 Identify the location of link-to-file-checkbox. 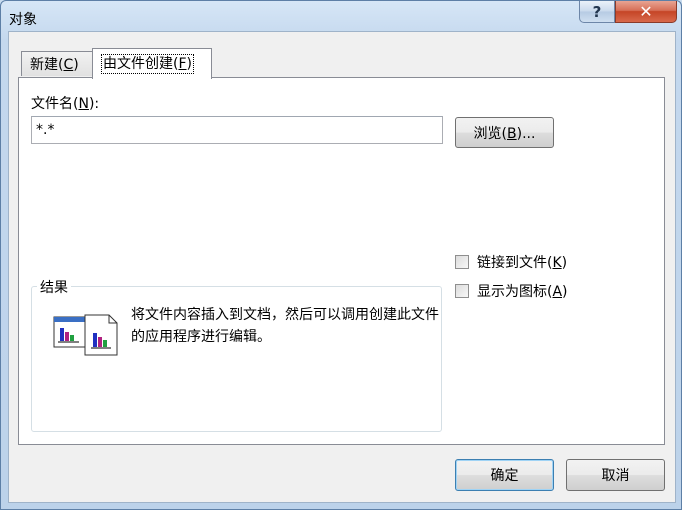
(462, 262).